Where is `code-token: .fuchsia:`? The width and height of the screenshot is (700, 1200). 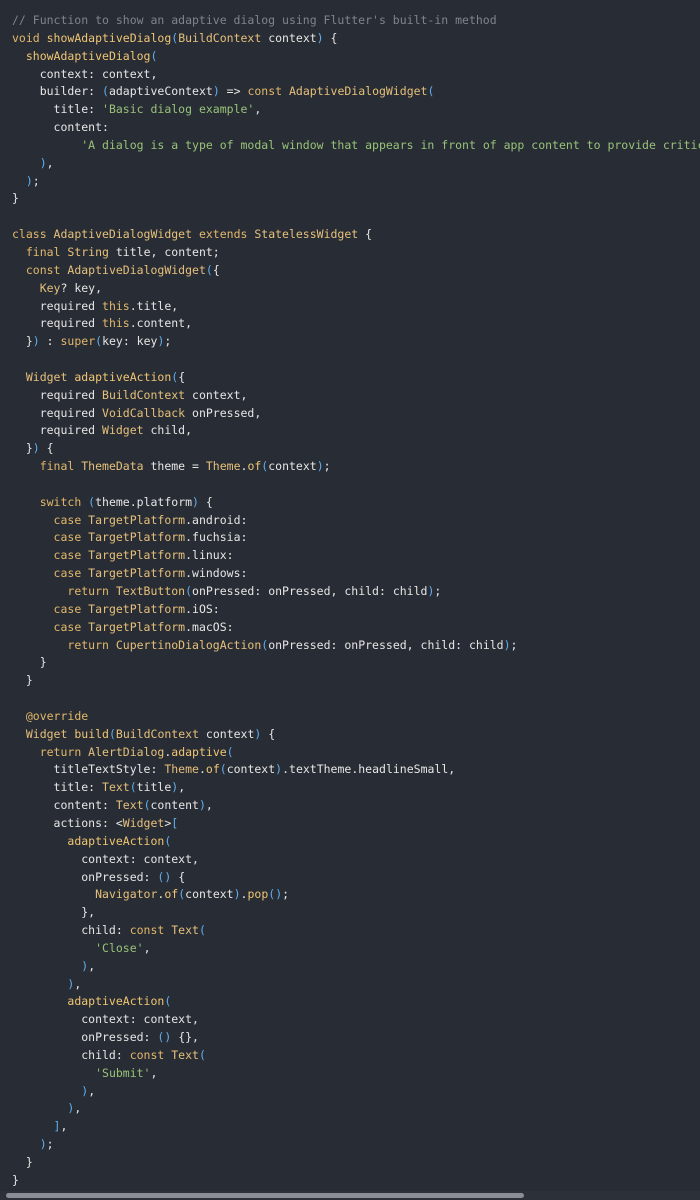
code-token: .fuchsia: is located at coordinates (216, 537).